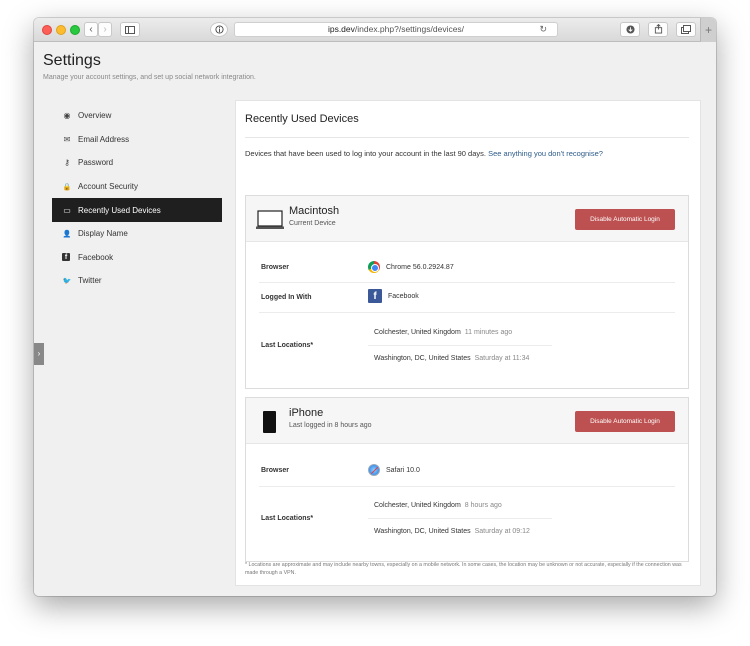 This screenshot has width=750, height=646. I want to click on twitter-icon: 🐦, so click(67, 281).